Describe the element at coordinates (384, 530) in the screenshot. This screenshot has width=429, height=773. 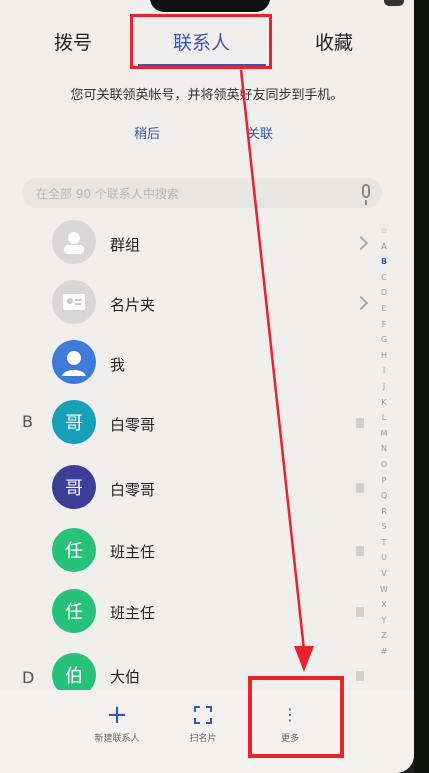
I see `alphabet-letter: S` at that location.